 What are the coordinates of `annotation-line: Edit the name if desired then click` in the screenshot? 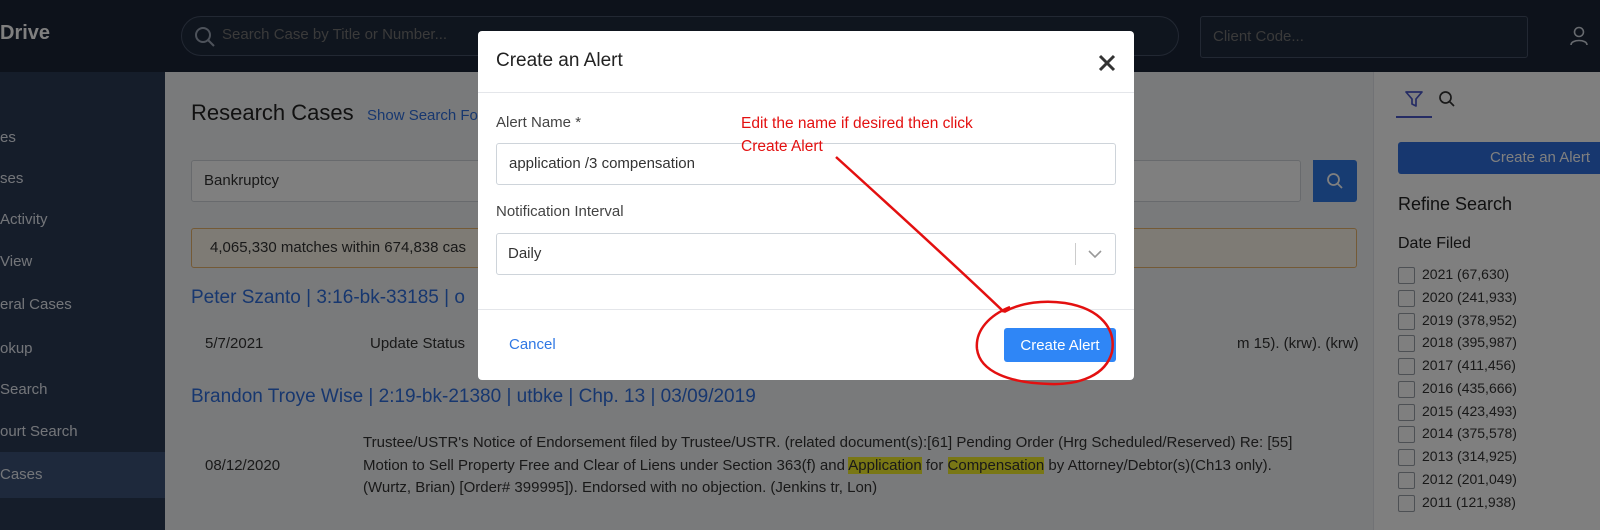 It's located at (857, 123).